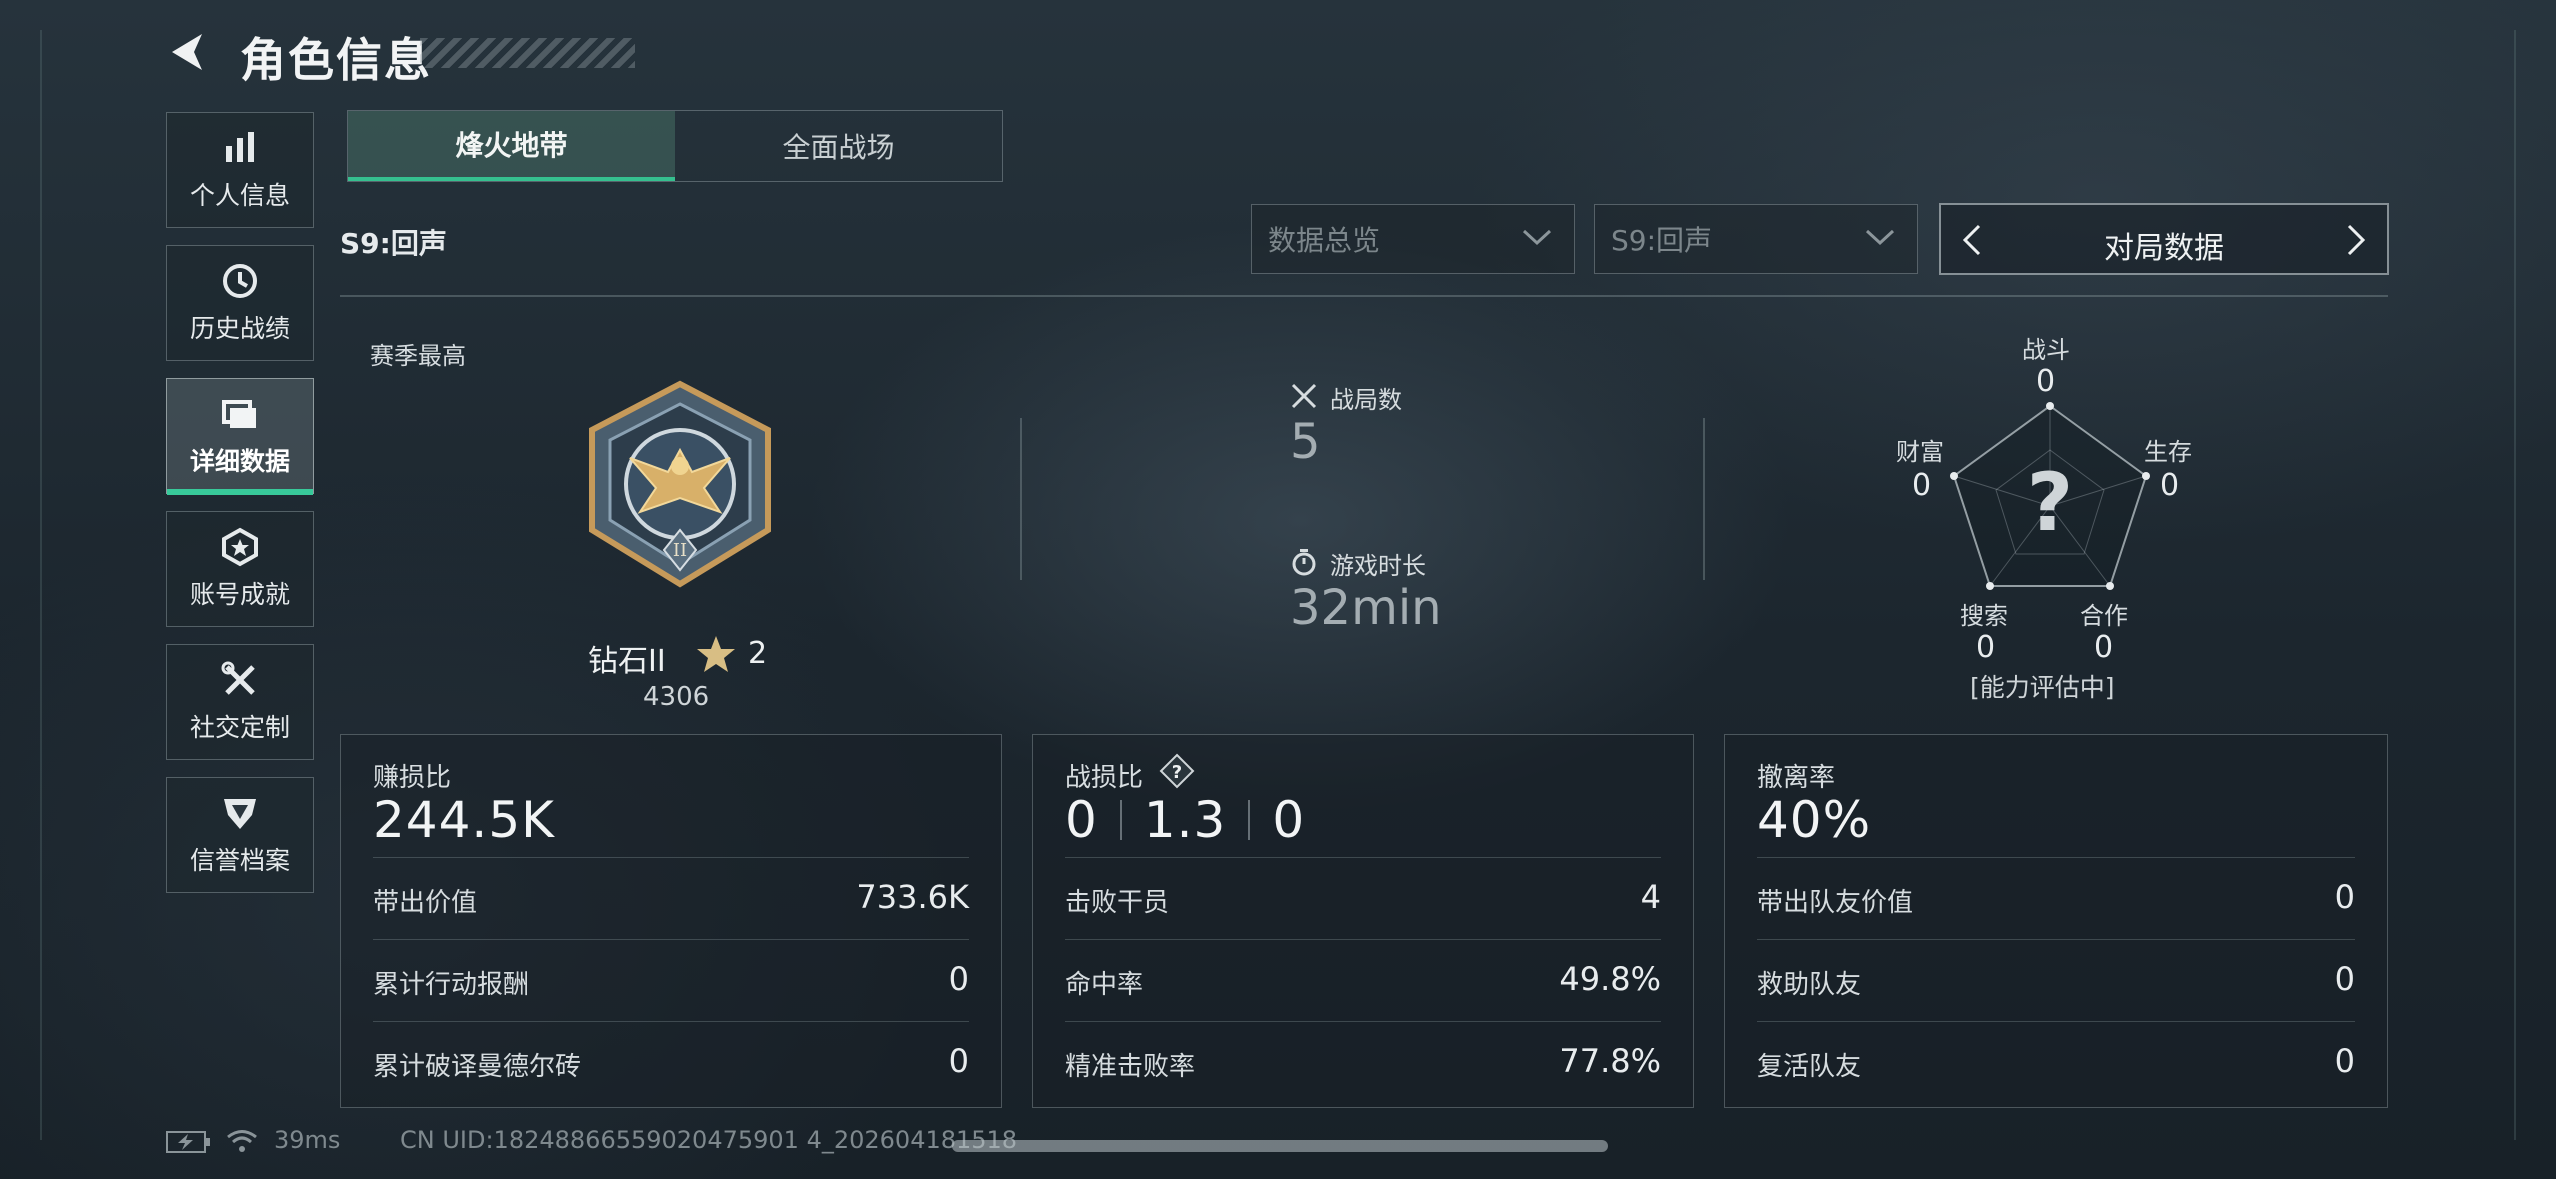 This screenshot has width=2556, height=1179. I want to click on sidebar-item-label: 账号成就, so click(239, 594).